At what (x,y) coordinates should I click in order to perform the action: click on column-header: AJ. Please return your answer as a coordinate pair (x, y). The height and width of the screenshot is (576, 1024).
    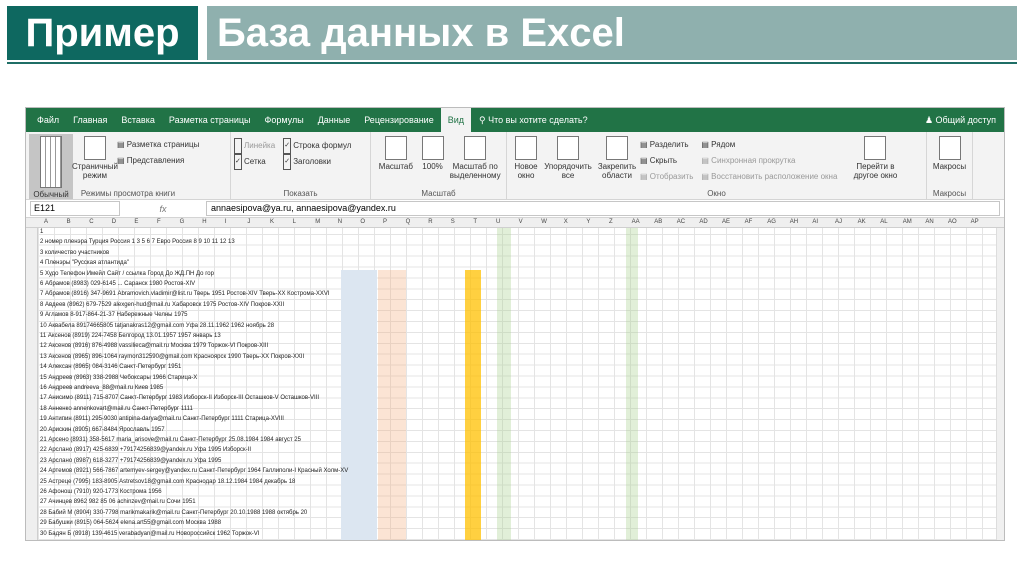
    Looking at the image, I should click on (838, 222).